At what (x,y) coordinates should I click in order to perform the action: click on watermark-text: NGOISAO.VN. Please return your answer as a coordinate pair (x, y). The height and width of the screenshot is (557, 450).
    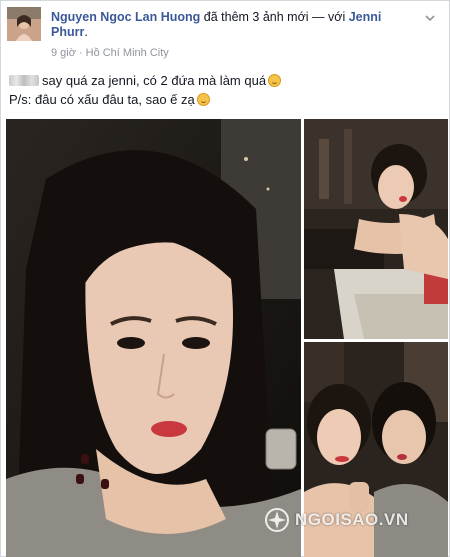
    Looking at the image, I should click on (352, 519).